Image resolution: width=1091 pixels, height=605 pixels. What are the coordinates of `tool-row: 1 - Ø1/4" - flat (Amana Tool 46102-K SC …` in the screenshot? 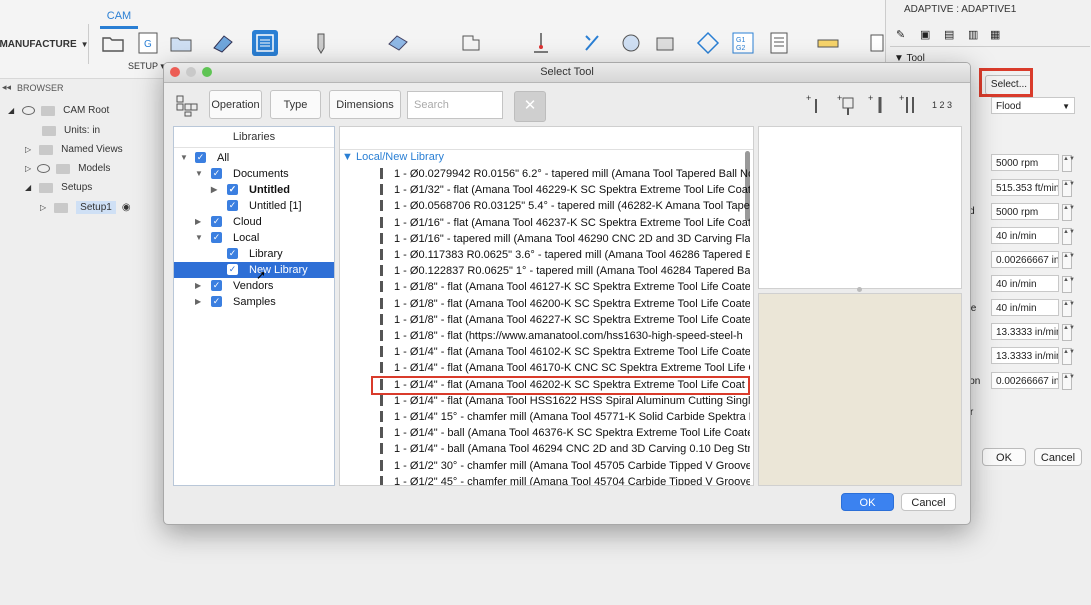 It's located at (545, 352).